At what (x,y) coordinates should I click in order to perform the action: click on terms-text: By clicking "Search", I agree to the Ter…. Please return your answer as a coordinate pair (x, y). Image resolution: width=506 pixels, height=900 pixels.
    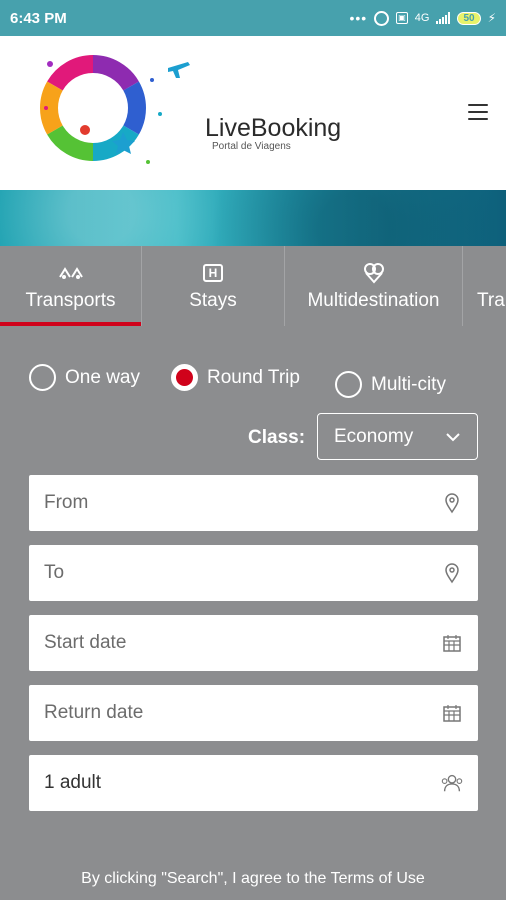
    Looking at the image, I should click on (253, 878).